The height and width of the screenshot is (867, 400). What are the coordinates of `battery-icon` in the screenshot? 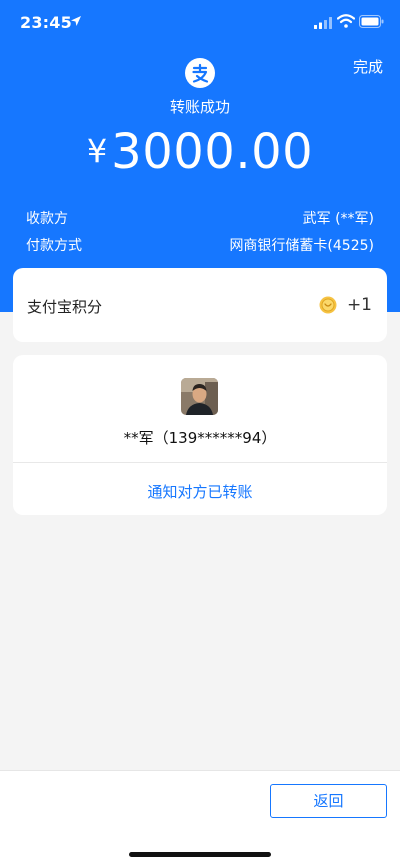 It's located at (371, 21).